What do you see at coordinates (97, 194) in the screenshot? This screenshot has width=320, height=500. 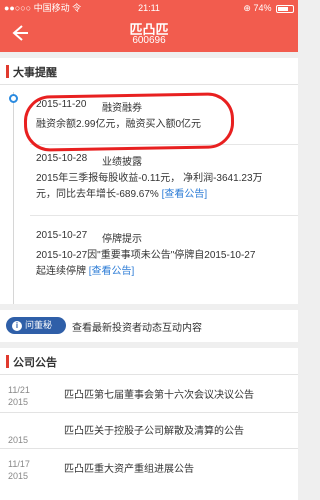 I see `event-text-cont: 元，同比去年增长-689.67%` at bounding box center [97, 194].